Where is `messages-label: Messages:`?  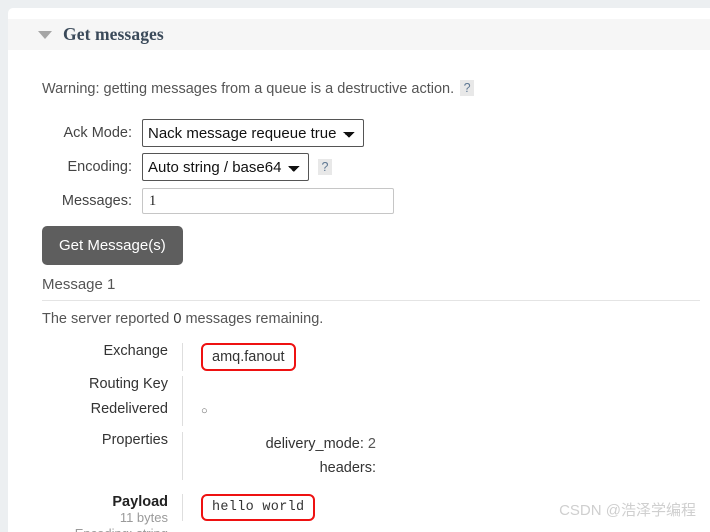 messages-label: Messages: is located at coordinates (96, 201).